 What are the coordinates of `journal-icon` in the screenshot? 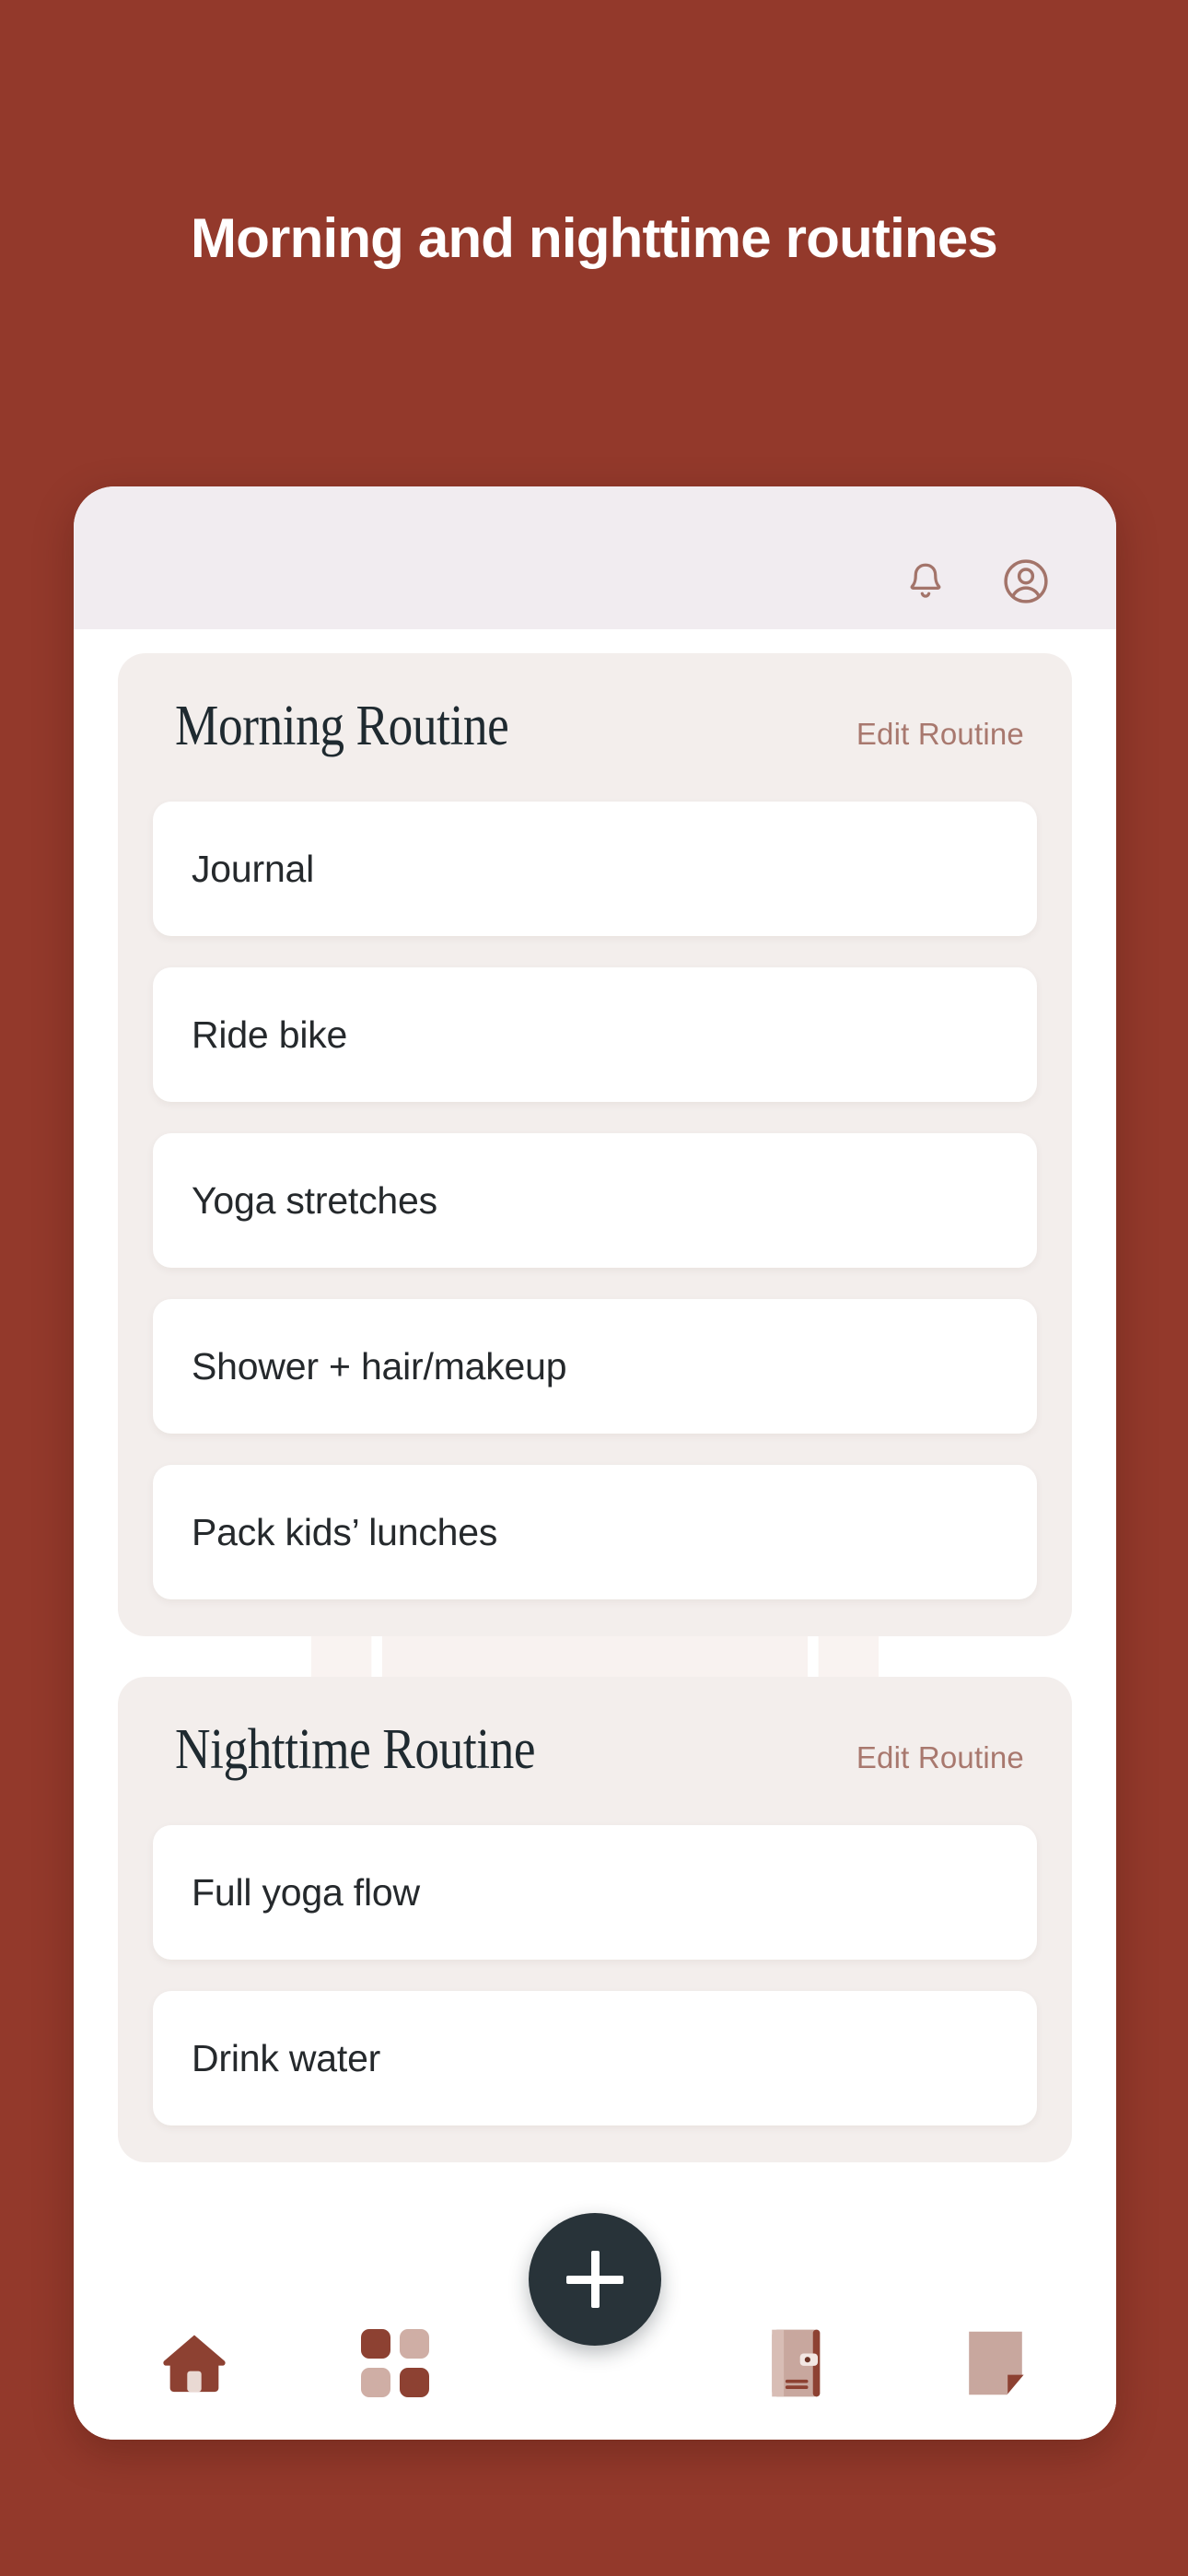 It's located at (795, 2362).